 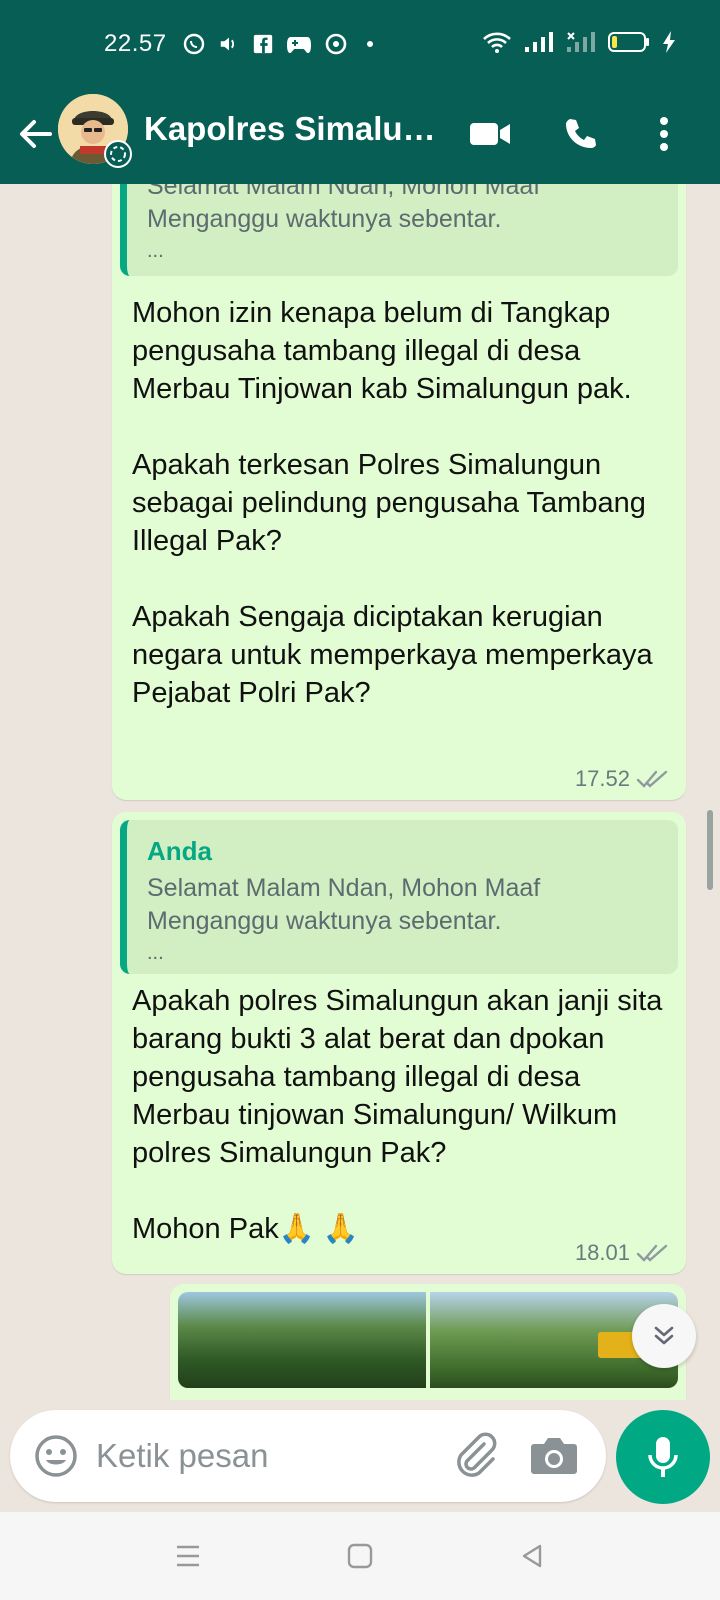 I want to click on menu-nav-button, so click(x=188, y=1556).